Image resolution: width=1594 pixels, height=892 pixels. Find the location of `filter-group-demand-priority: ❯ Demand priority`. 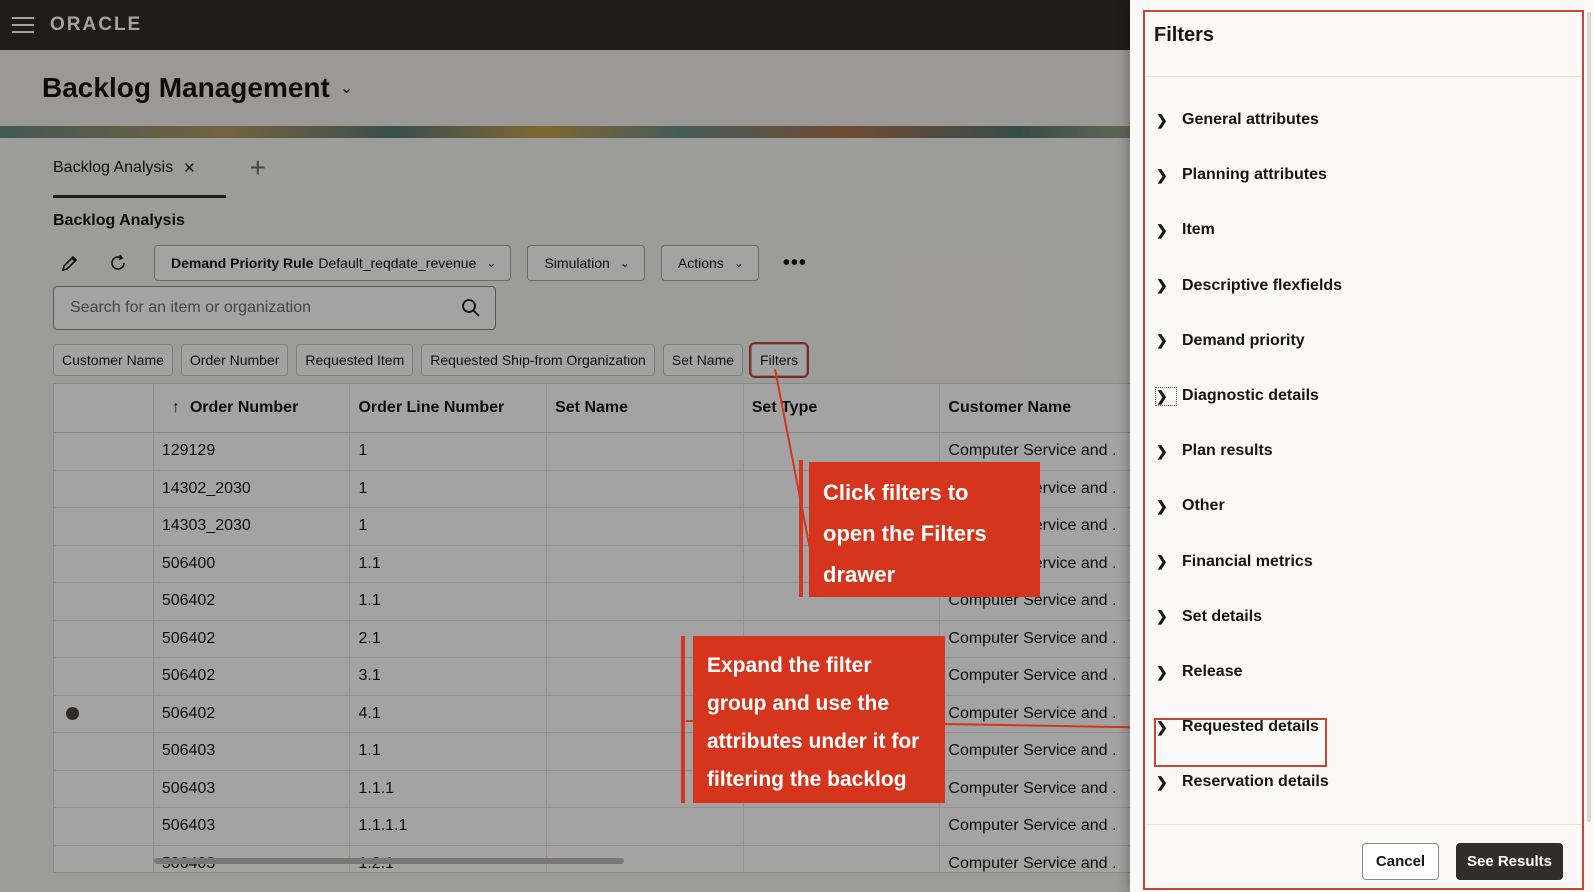

filter-group-demand-priority: ❯ Demand priority is located at coordinates (1230, 341).